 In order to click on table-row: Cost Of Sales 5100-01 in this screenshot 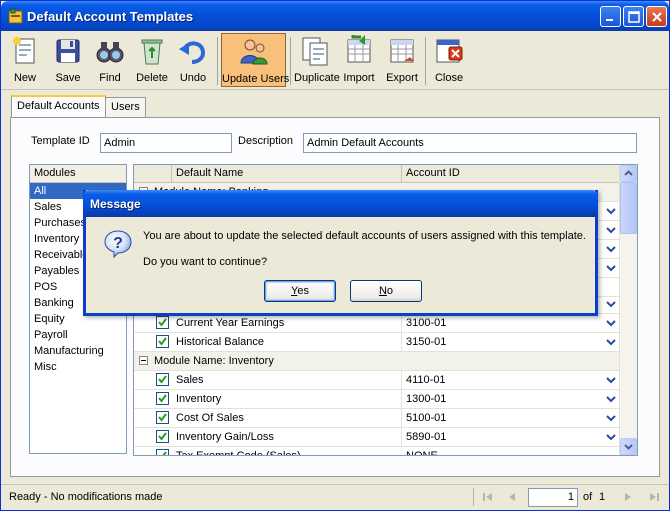, I will do `click(377, 418)`.